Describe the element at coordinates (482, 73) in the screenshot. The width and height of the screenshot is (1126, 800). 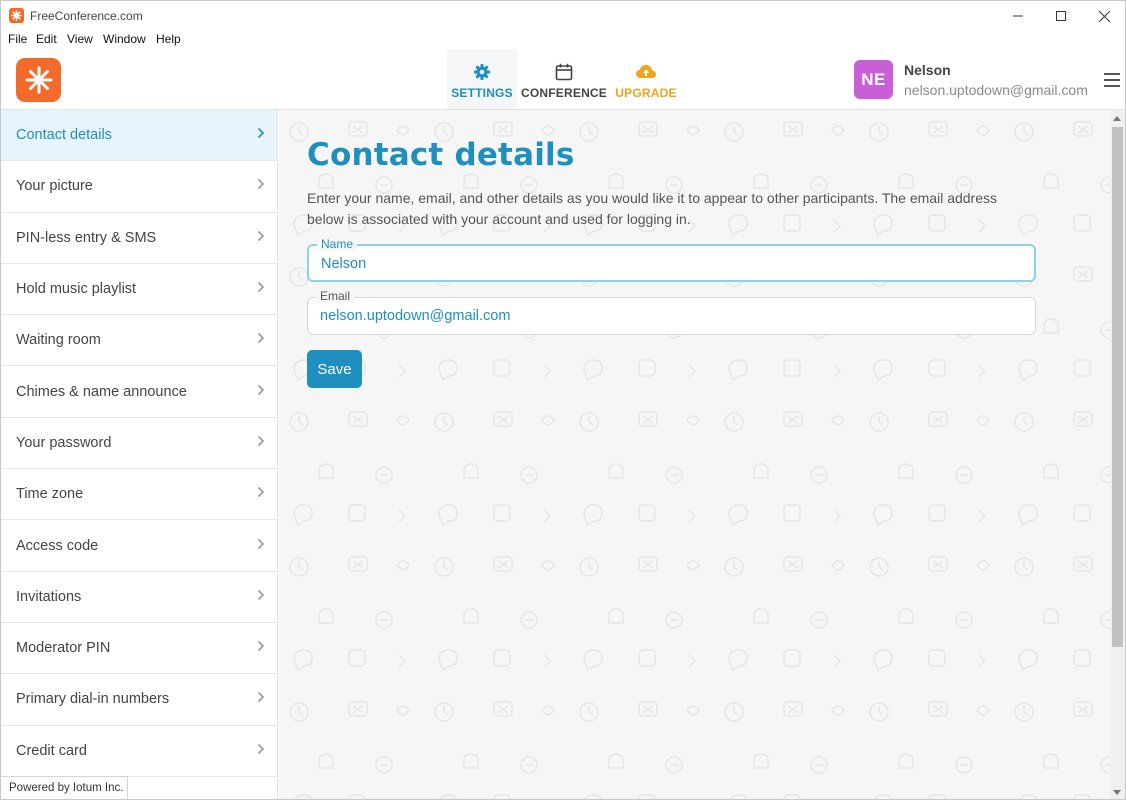
I see `gear-icon` at that location.